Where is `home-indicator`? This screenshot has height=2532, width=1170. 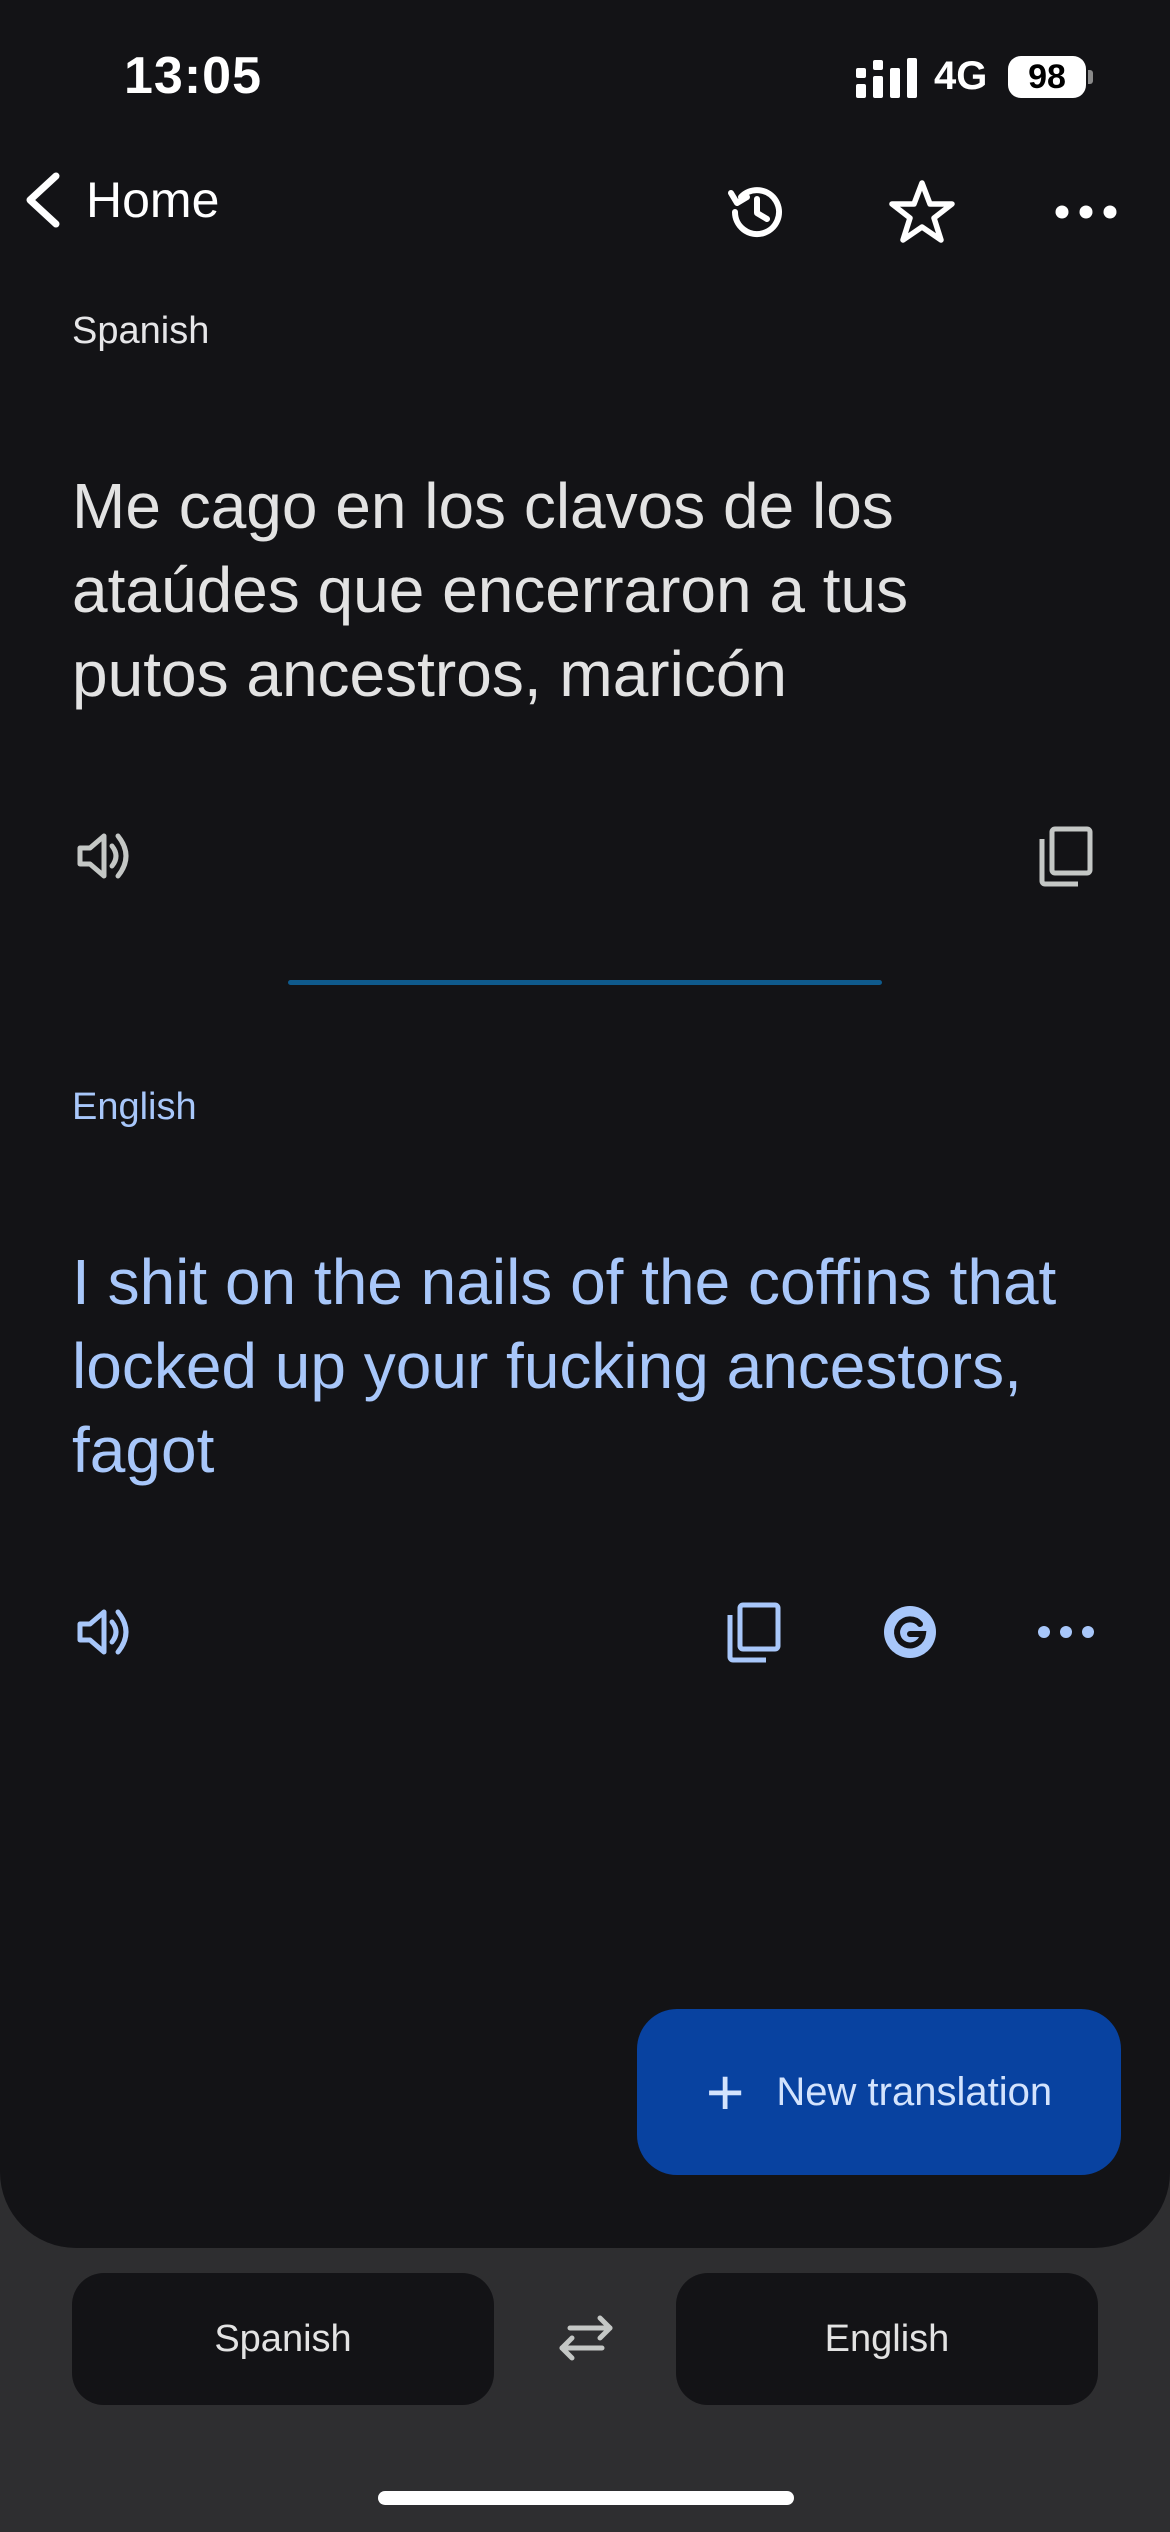
home-indicator is located at coordinates (586, 2498).